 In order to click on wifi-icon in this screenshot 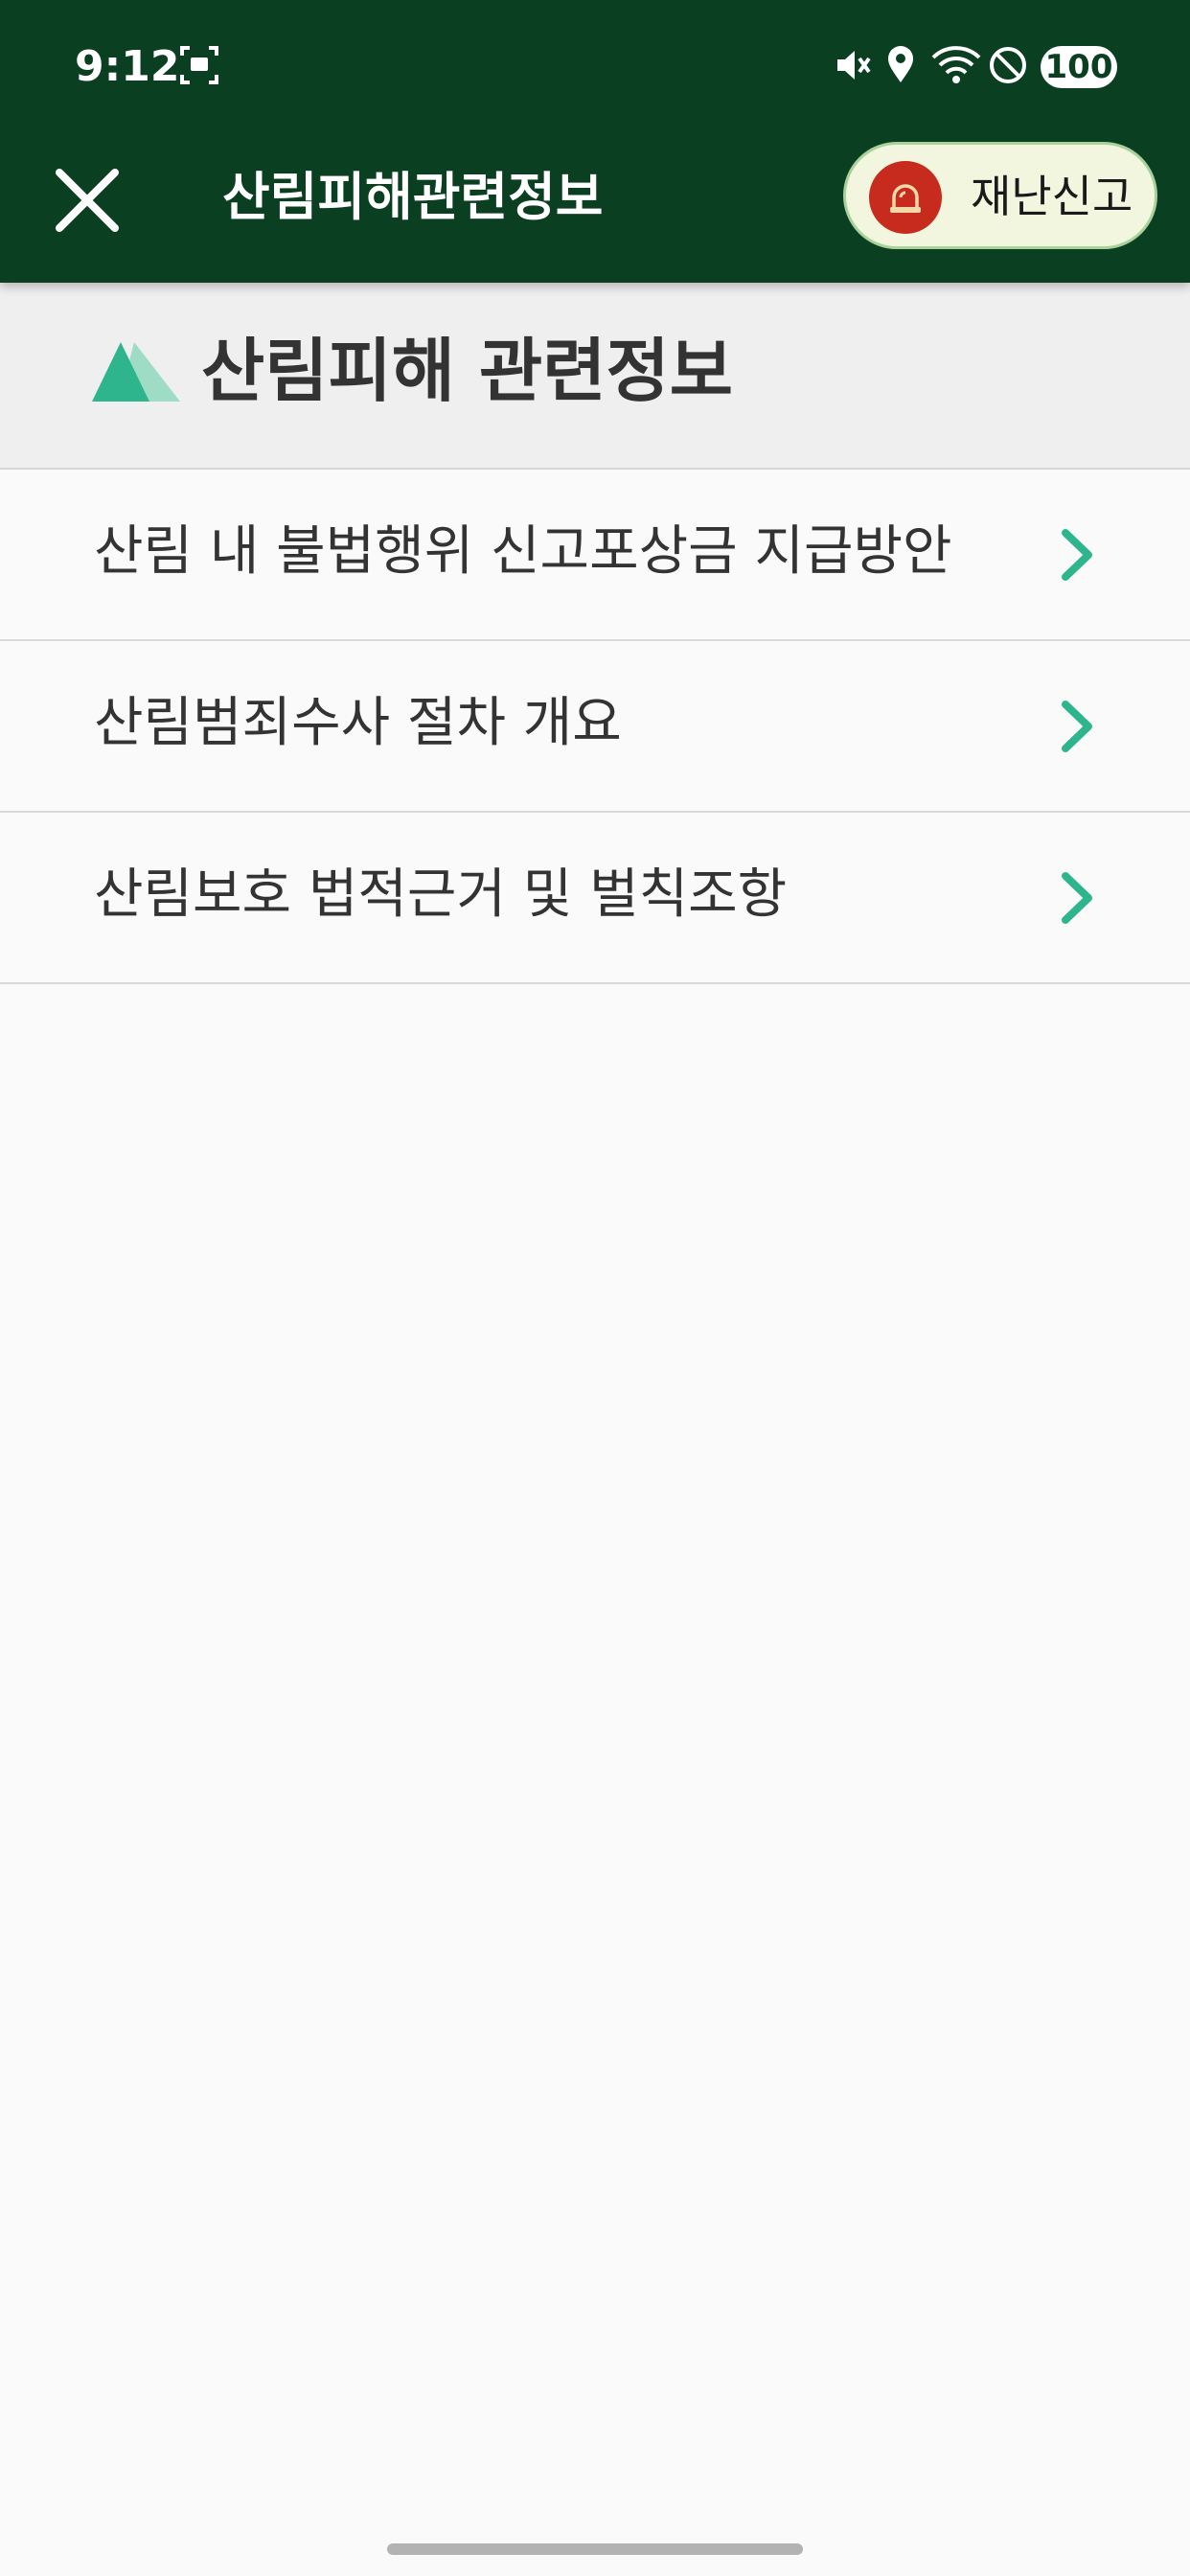, I will do `click(956, 66)`.